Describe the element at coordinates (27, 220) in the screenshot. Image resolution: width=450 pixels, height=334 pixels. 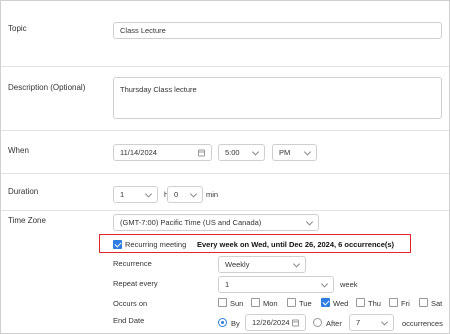
I see `timezone-label: Time Zone` at that location.